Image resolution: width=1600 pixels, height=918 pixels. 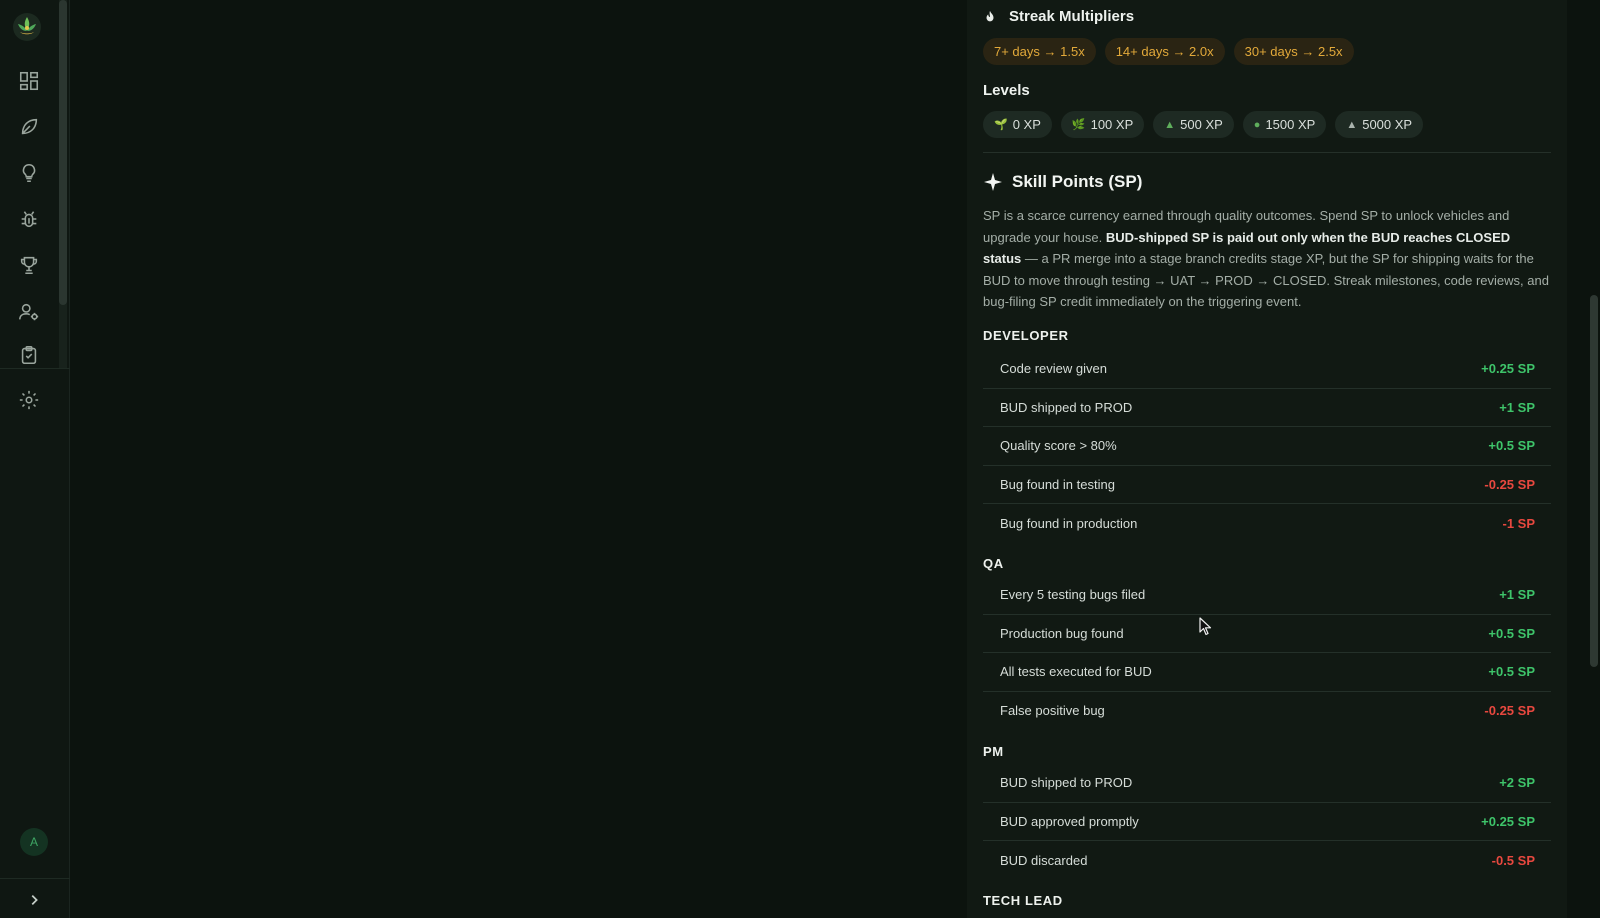 I want to click on streak-pill: 14+ days → 2.0x, so click(x=1164, y=51).